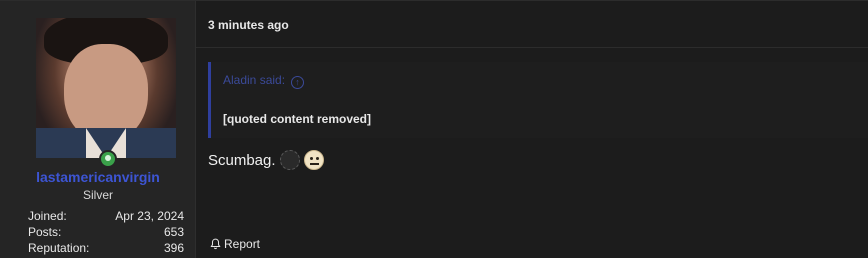 The height and width of the screenshot is (258, 868). I want to click on quote-author: Aladin said: ↑, so click(264, 81).